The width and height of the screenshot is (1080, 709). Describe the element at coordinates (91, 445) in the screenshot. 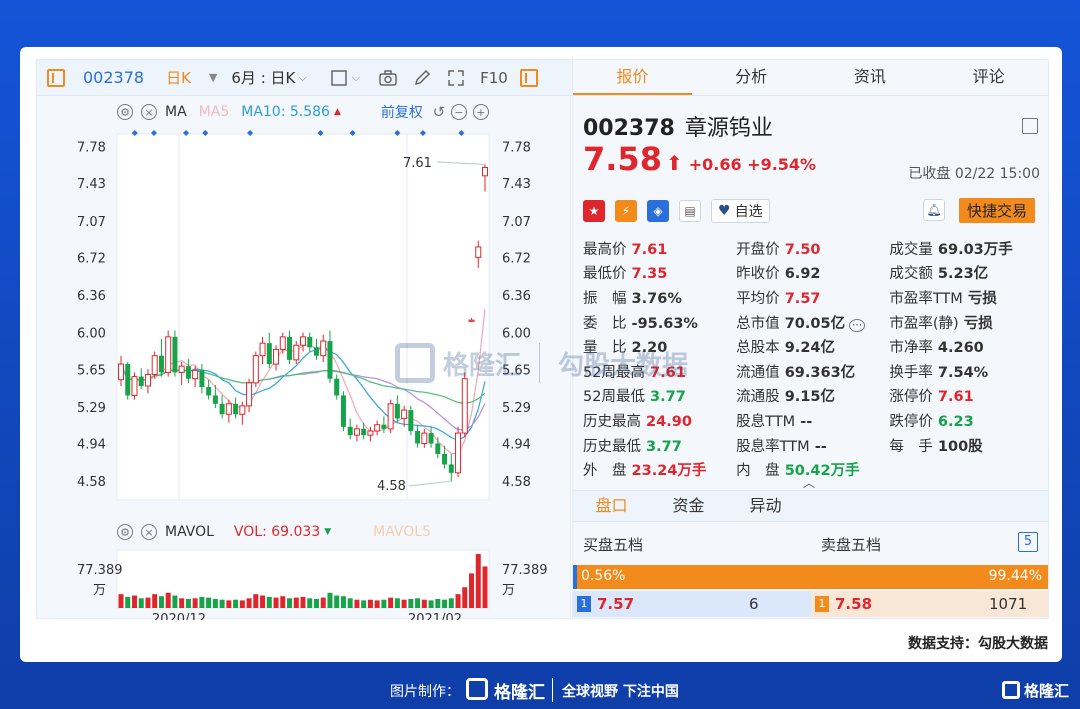

I see `y-tick-label-left: 4.94` at that location.